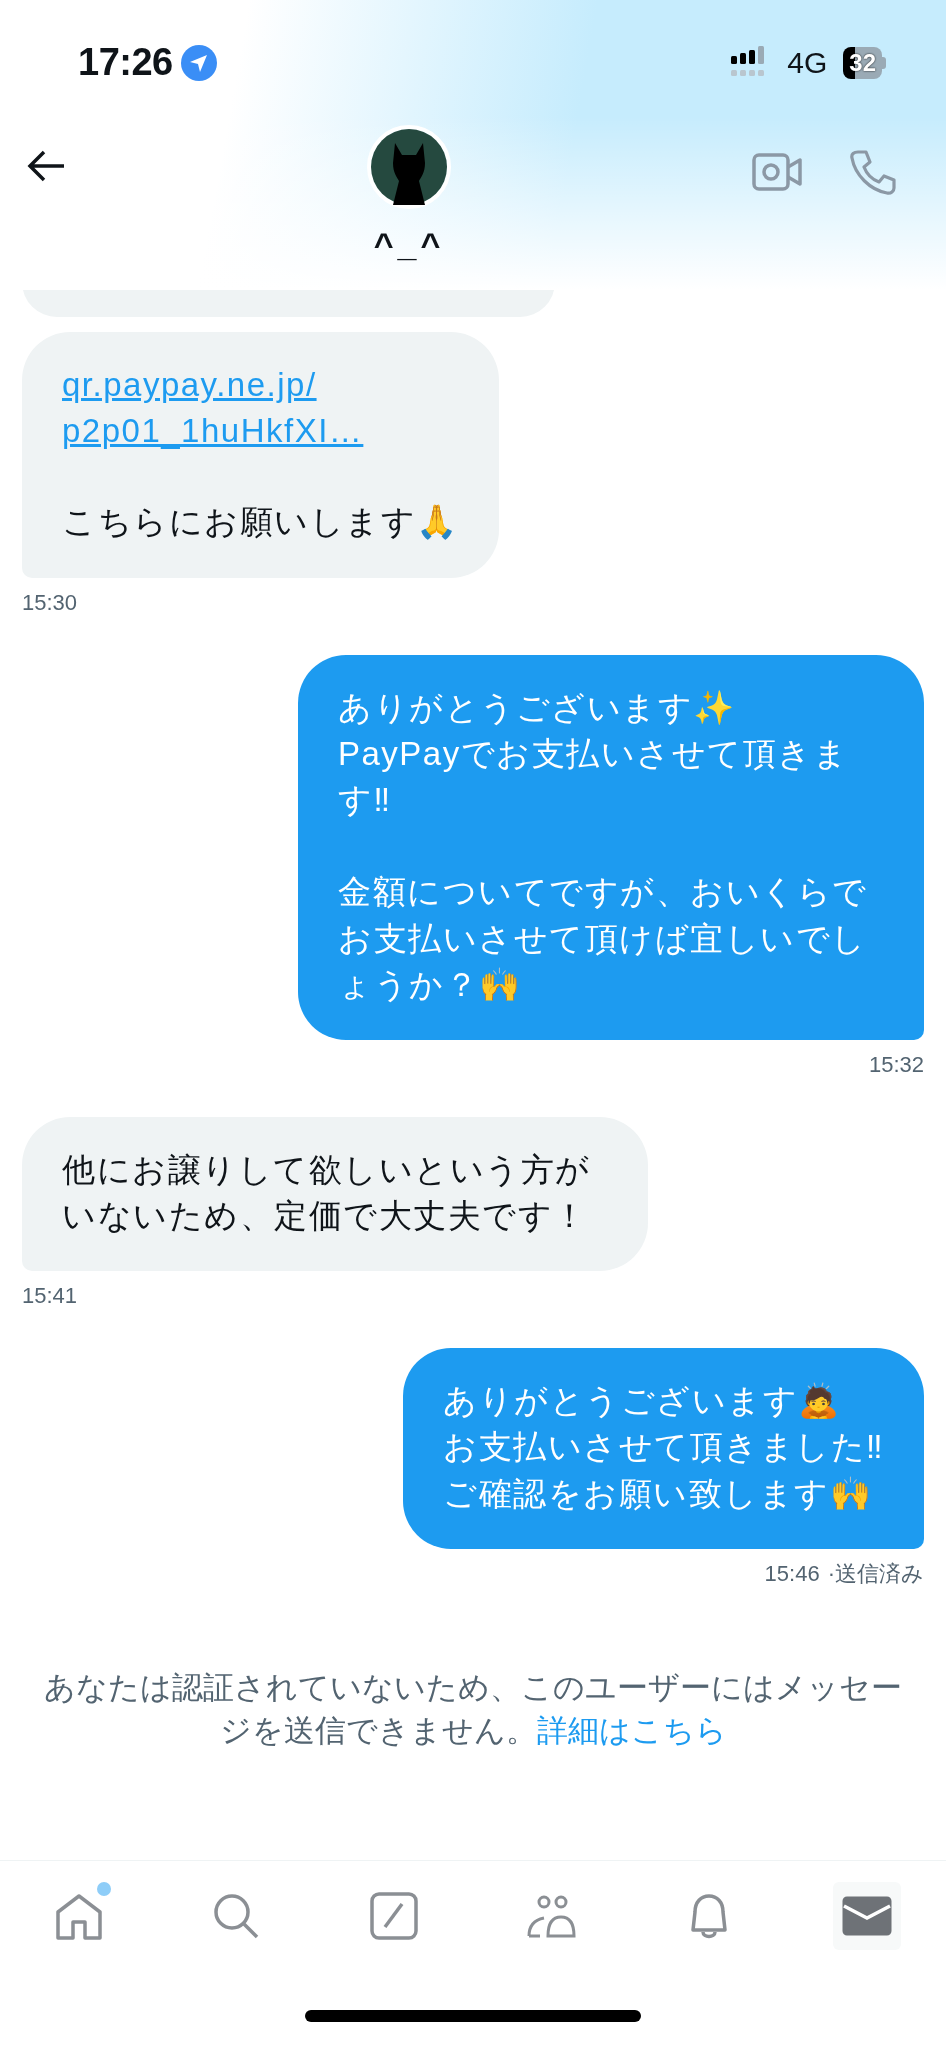  Describe the element at coordinates (125, 62) in the screenshot. I see `clock-time: 17:26` at that location.